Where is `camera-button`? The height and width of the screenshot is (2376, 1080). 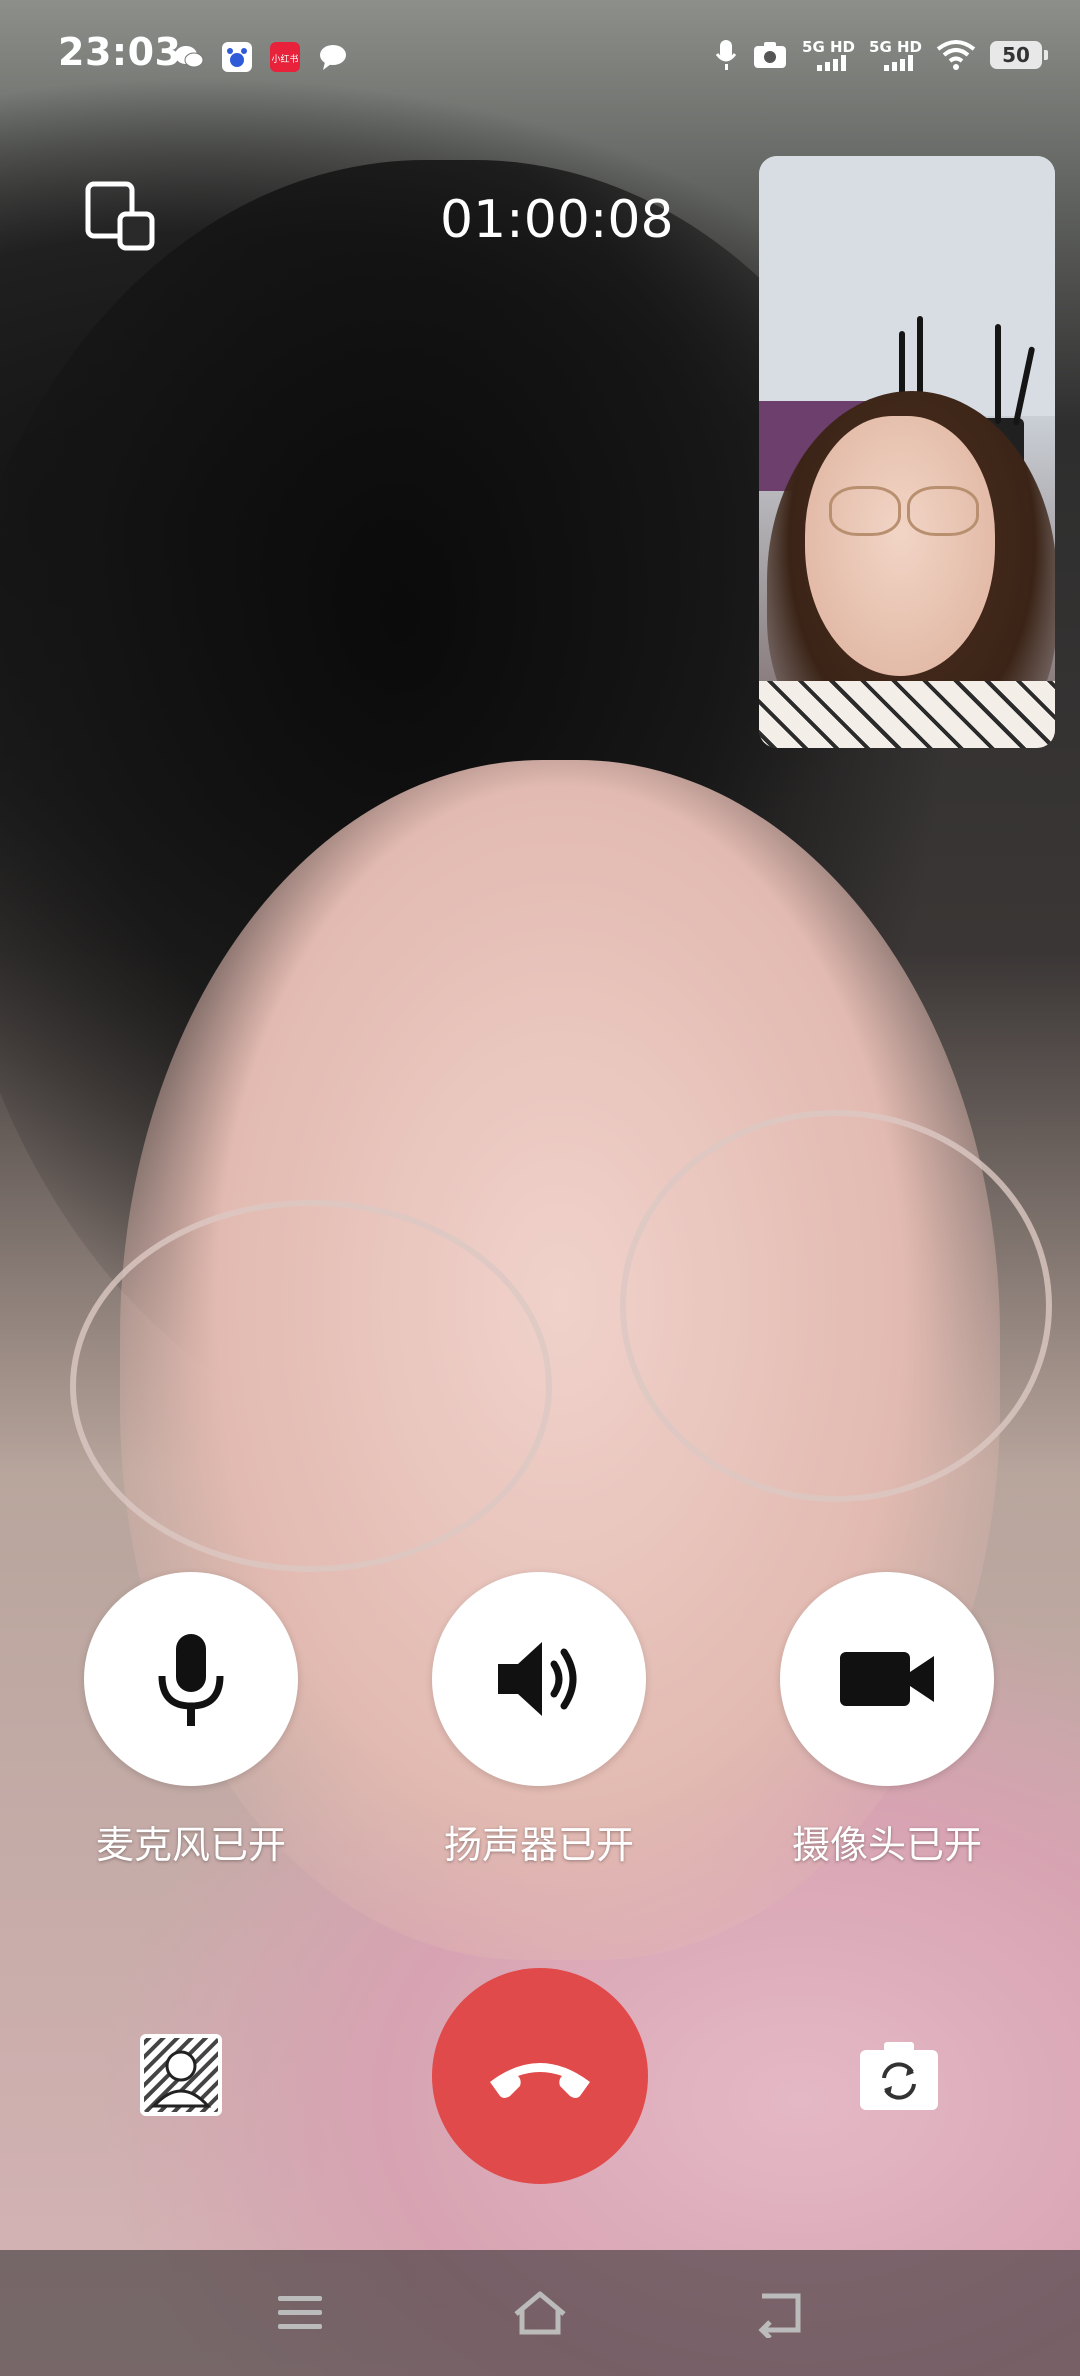 camera-button is located at coordinates (887, 1679).